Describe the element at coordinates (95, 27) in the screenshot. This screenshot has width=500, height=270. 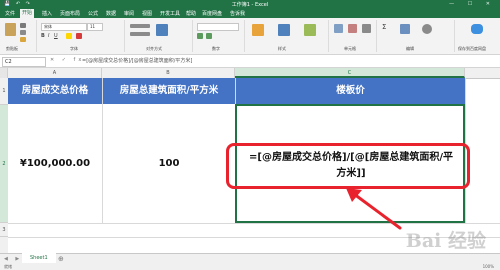
I see `font-size-select: 11` at that location.